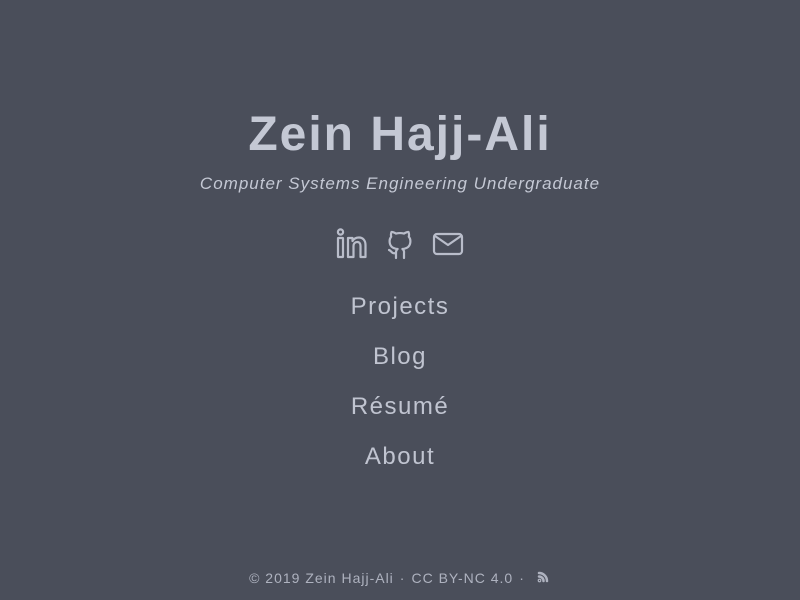  I want to click on nav-item-about: About, so click(400, 457).